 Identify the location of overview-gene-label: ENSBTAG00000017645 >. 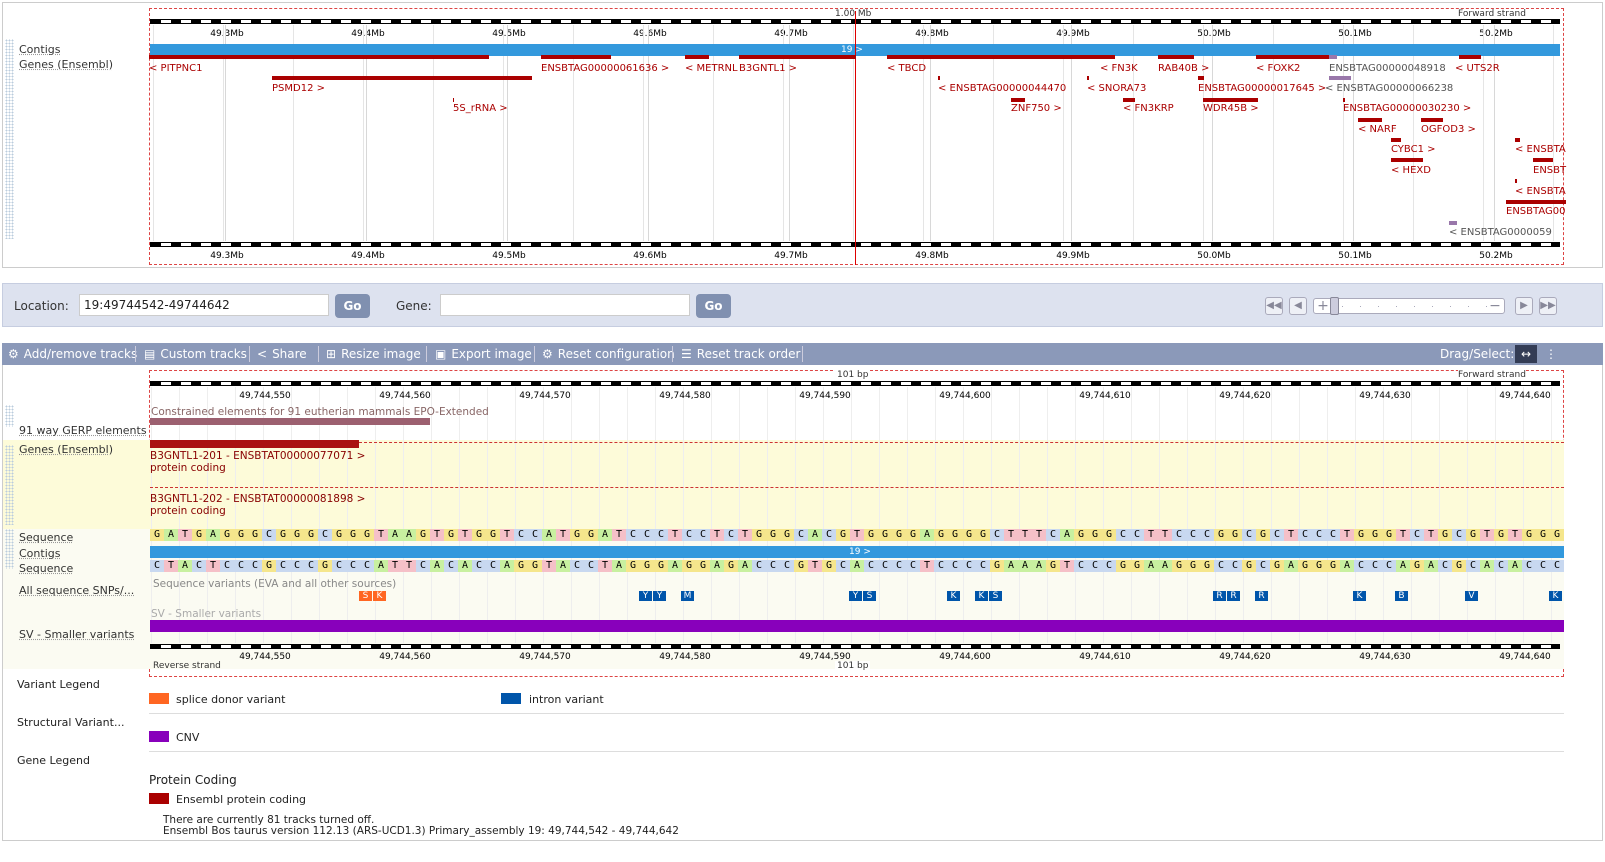
(1262, 88).